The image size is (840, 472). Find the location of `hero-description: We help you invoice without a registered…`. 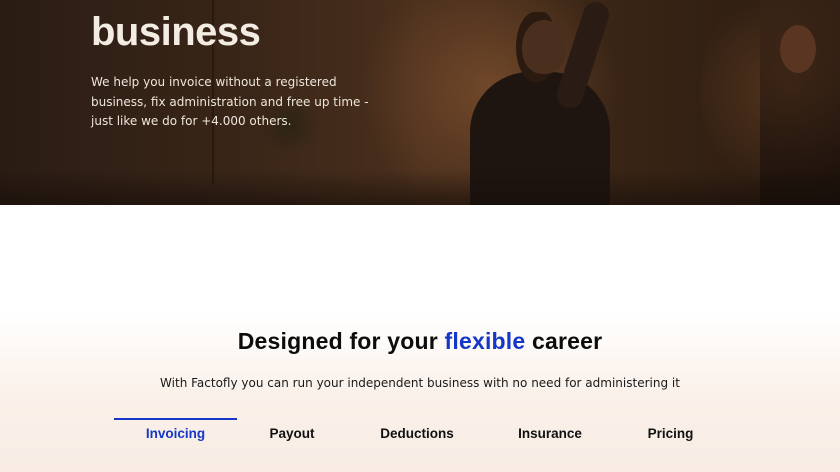

hero-description: We help you invoice without a registered… is located at coordinates (230, 101).